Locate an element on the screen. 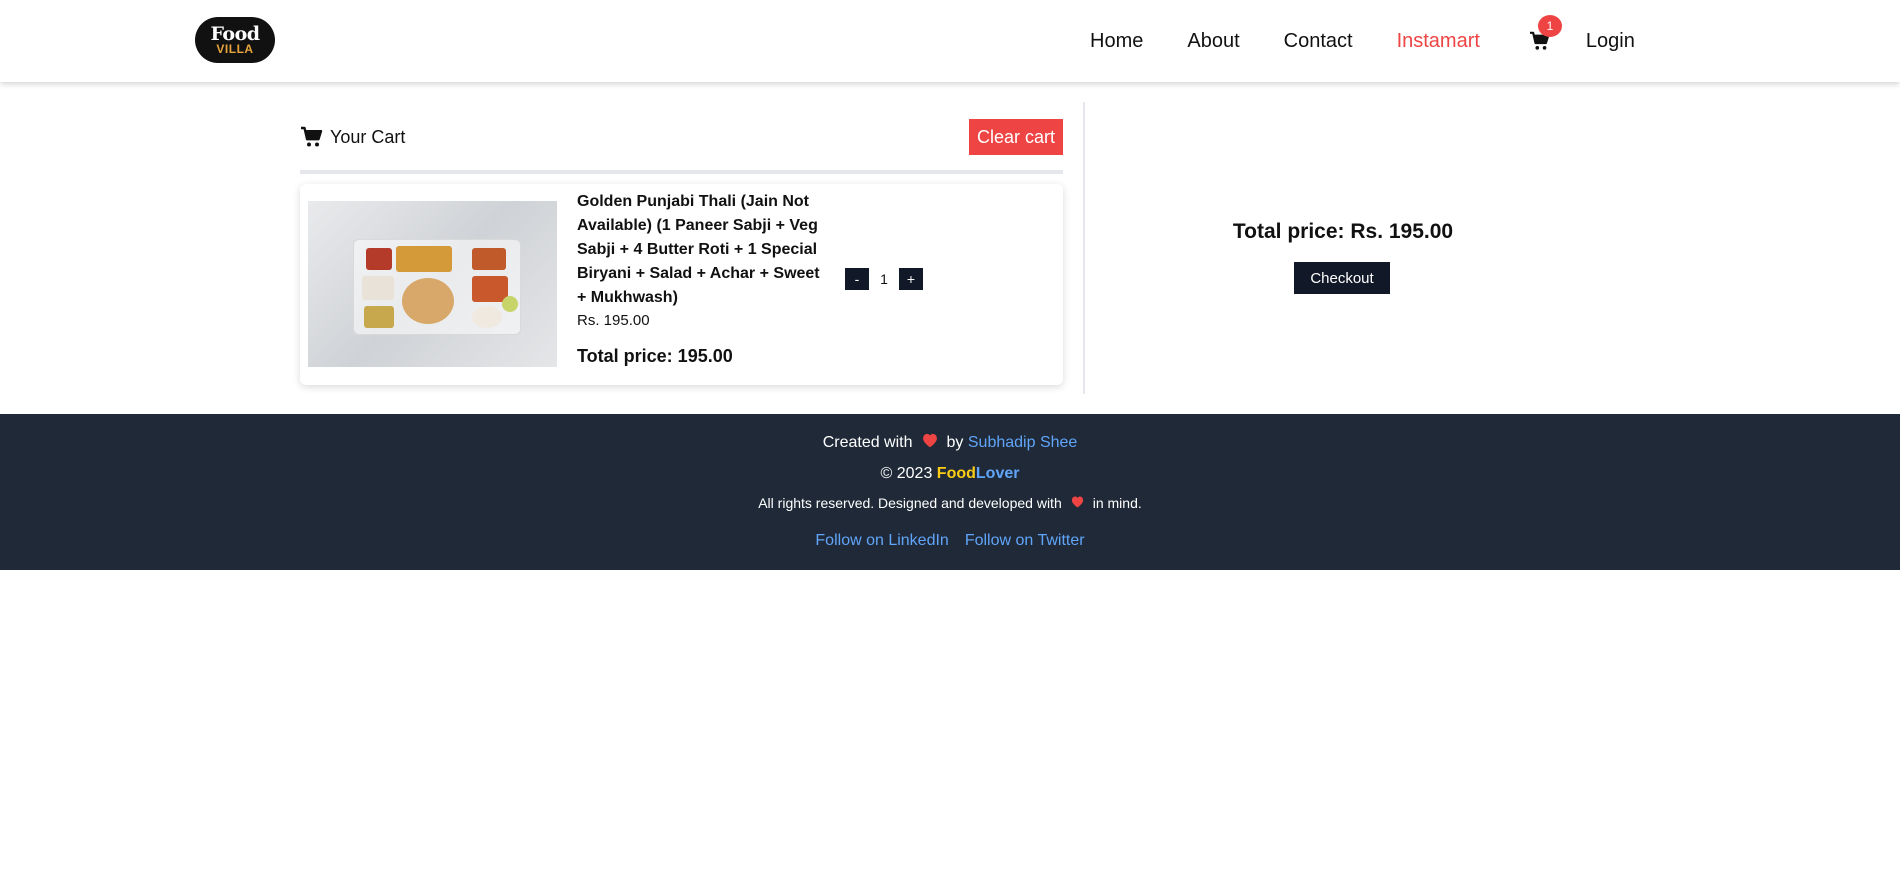 The width and height of the screenshot is (1900, 895). cart-title: Your Cart is located at coordinates (352, 137).